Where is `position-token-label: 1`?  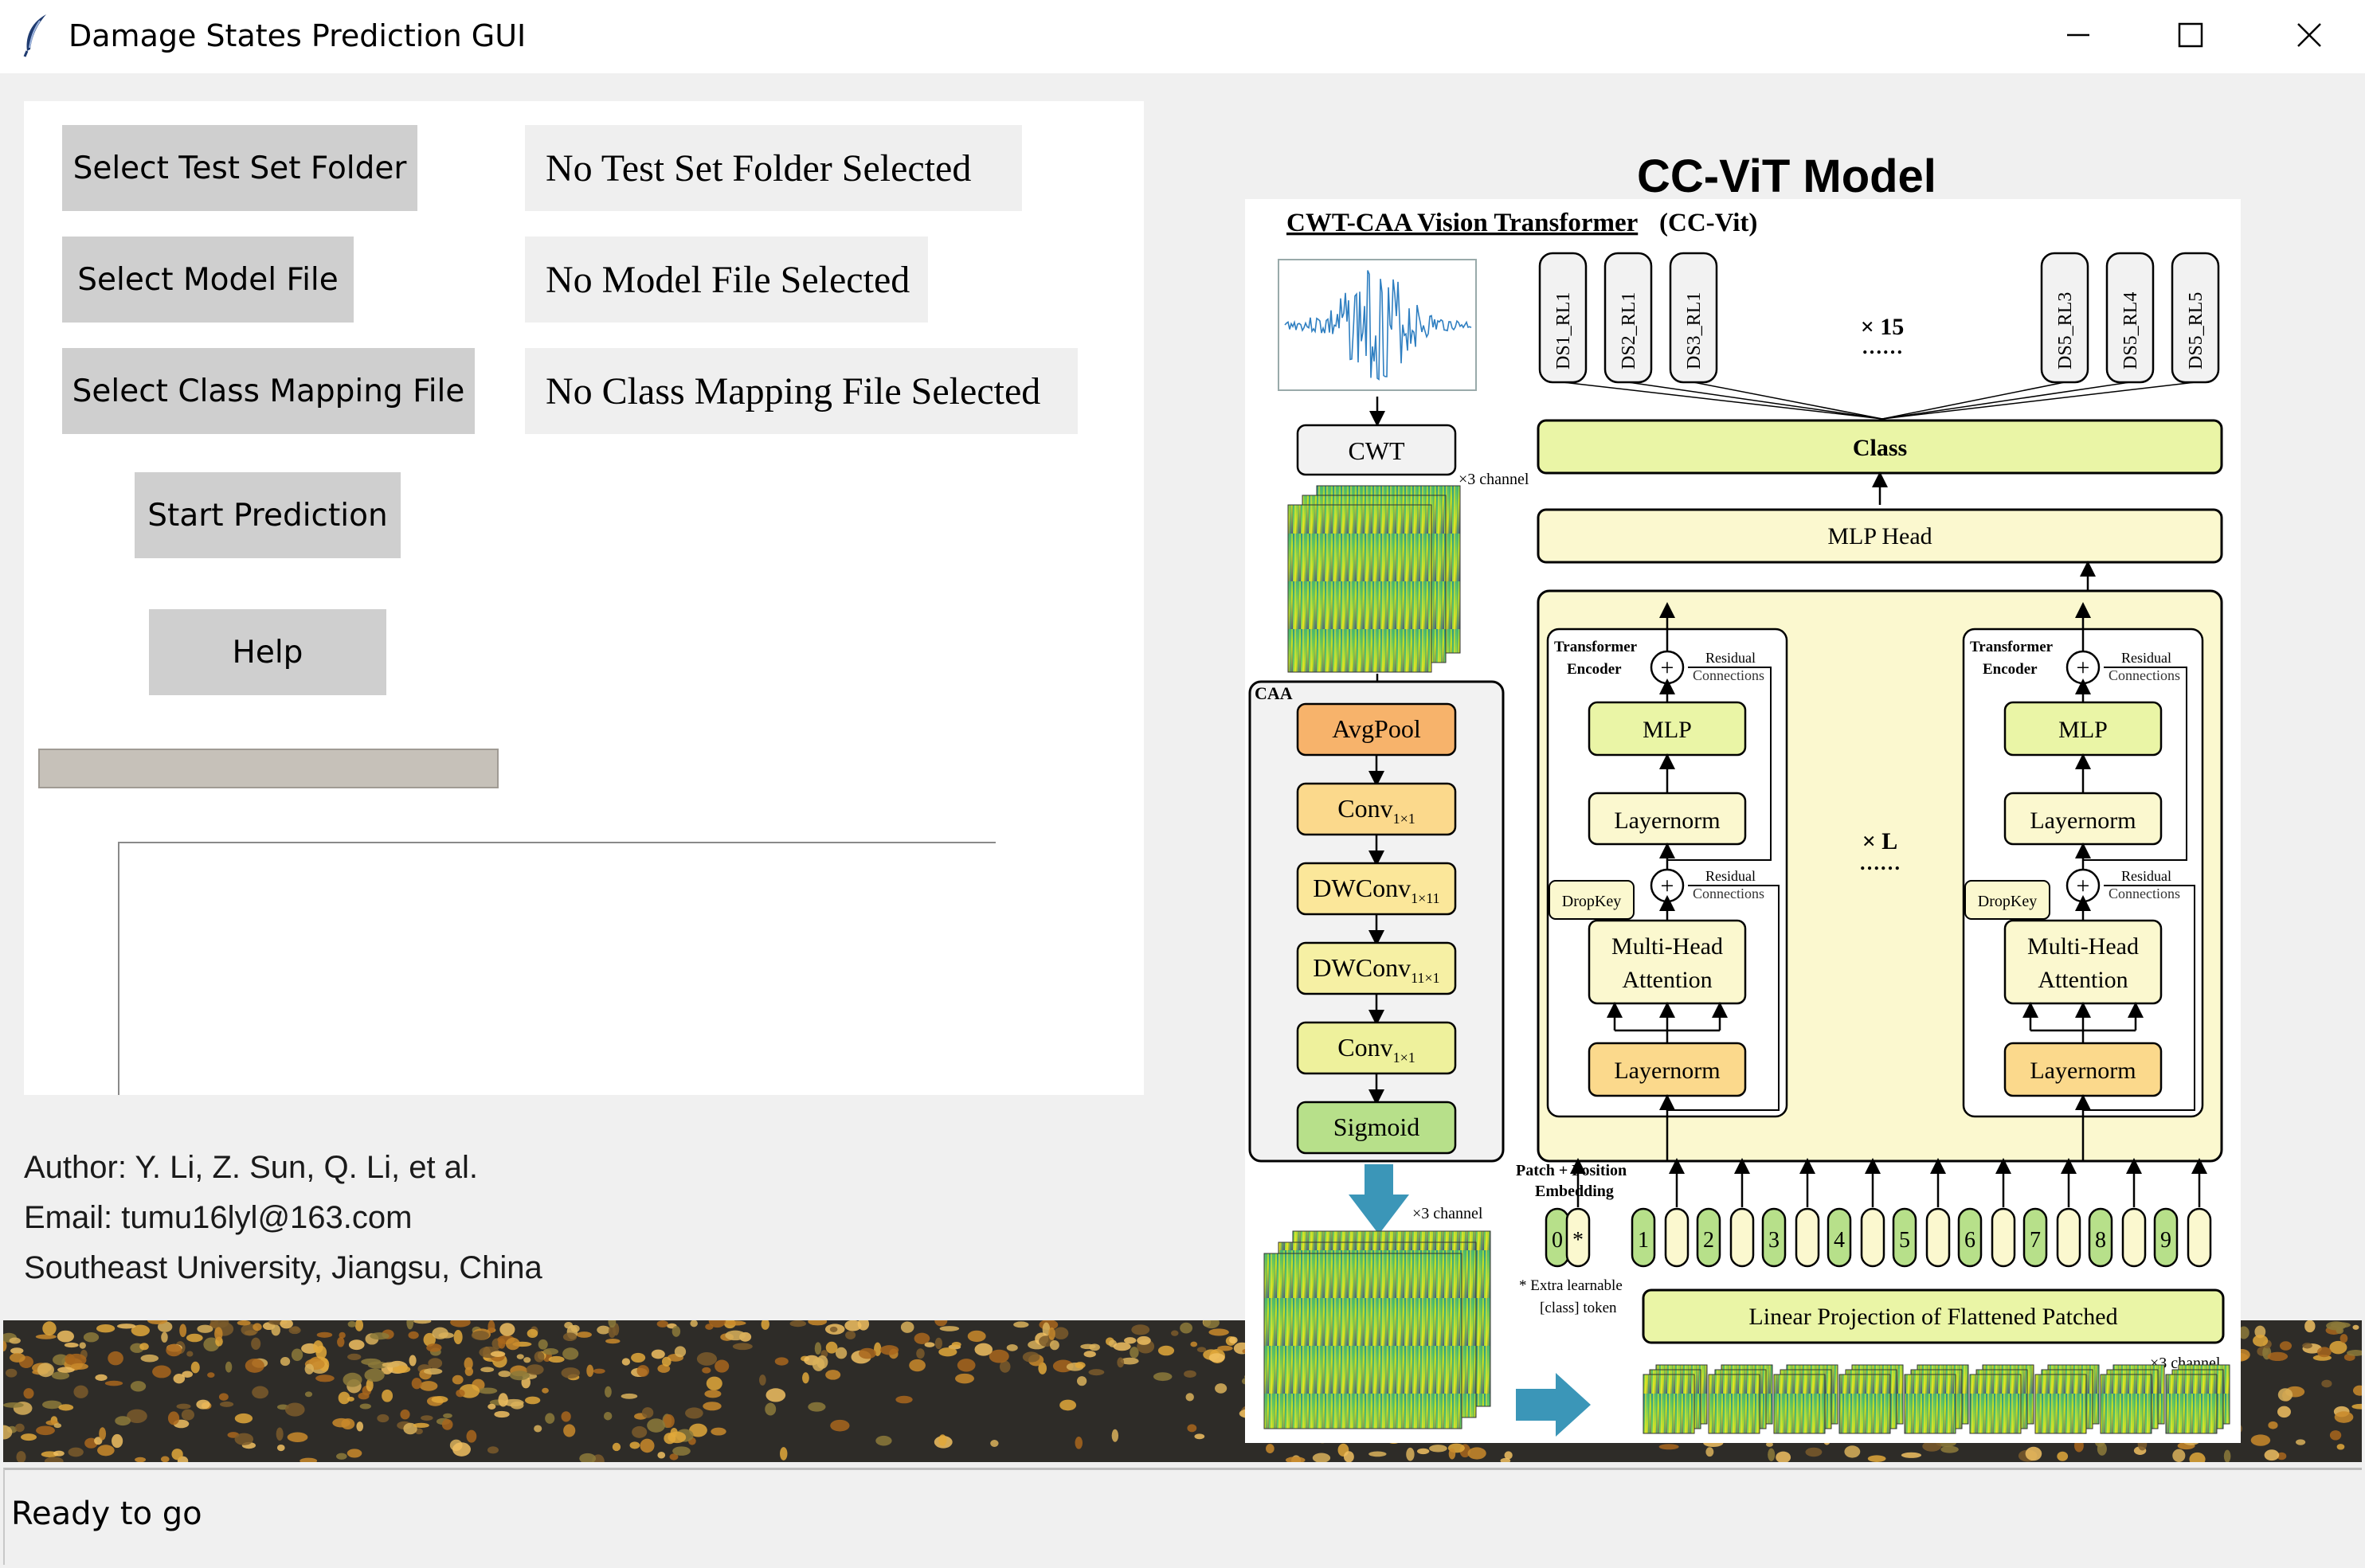 position-token-label: 1 is located at coordinates (1643, 1240).